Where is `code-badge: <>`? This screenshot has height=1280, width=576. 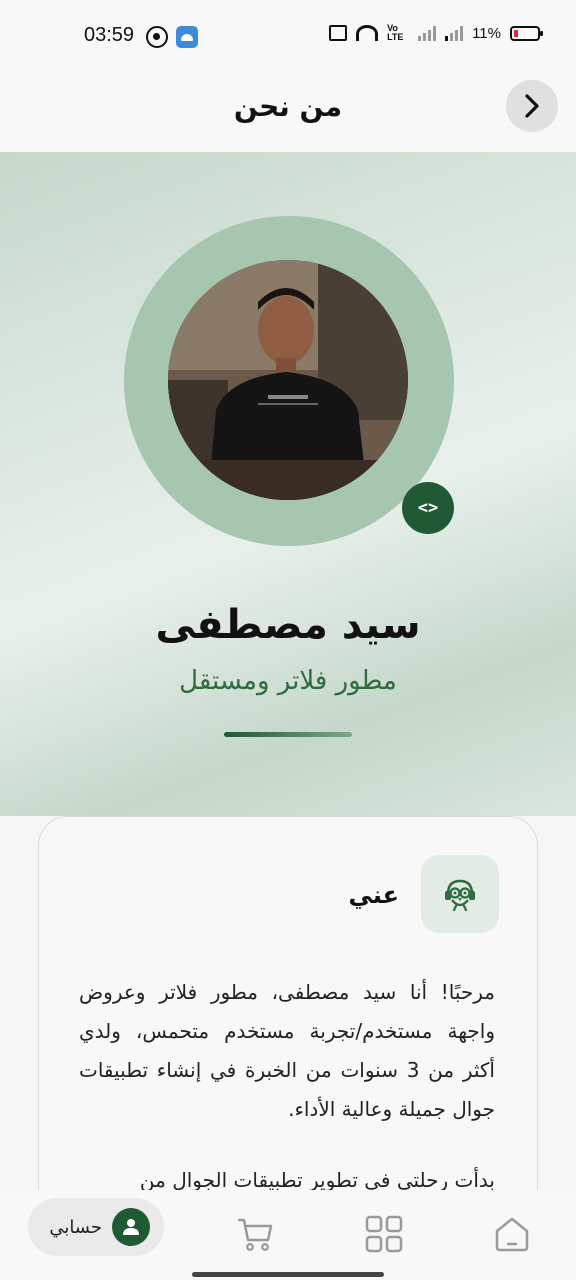
code-badge: <> is located at coordinates (428, 508).